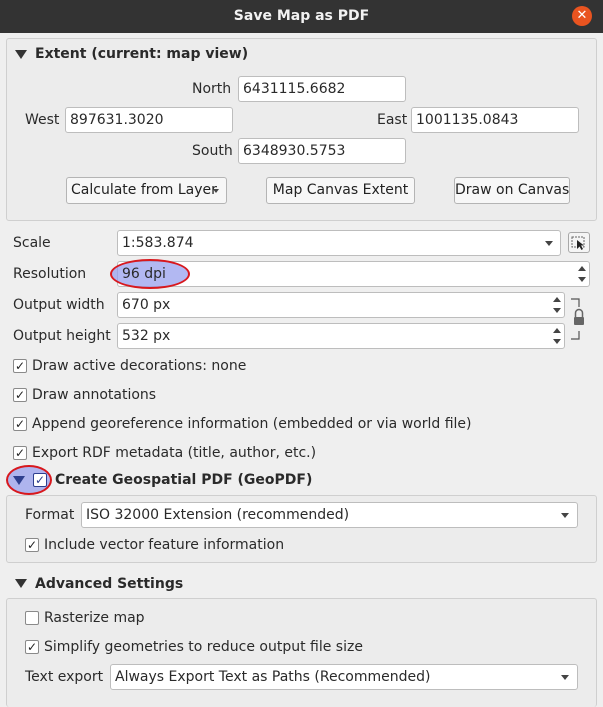  I want to click on window-titlebar: Save Map as PDF, so click(301, 16).